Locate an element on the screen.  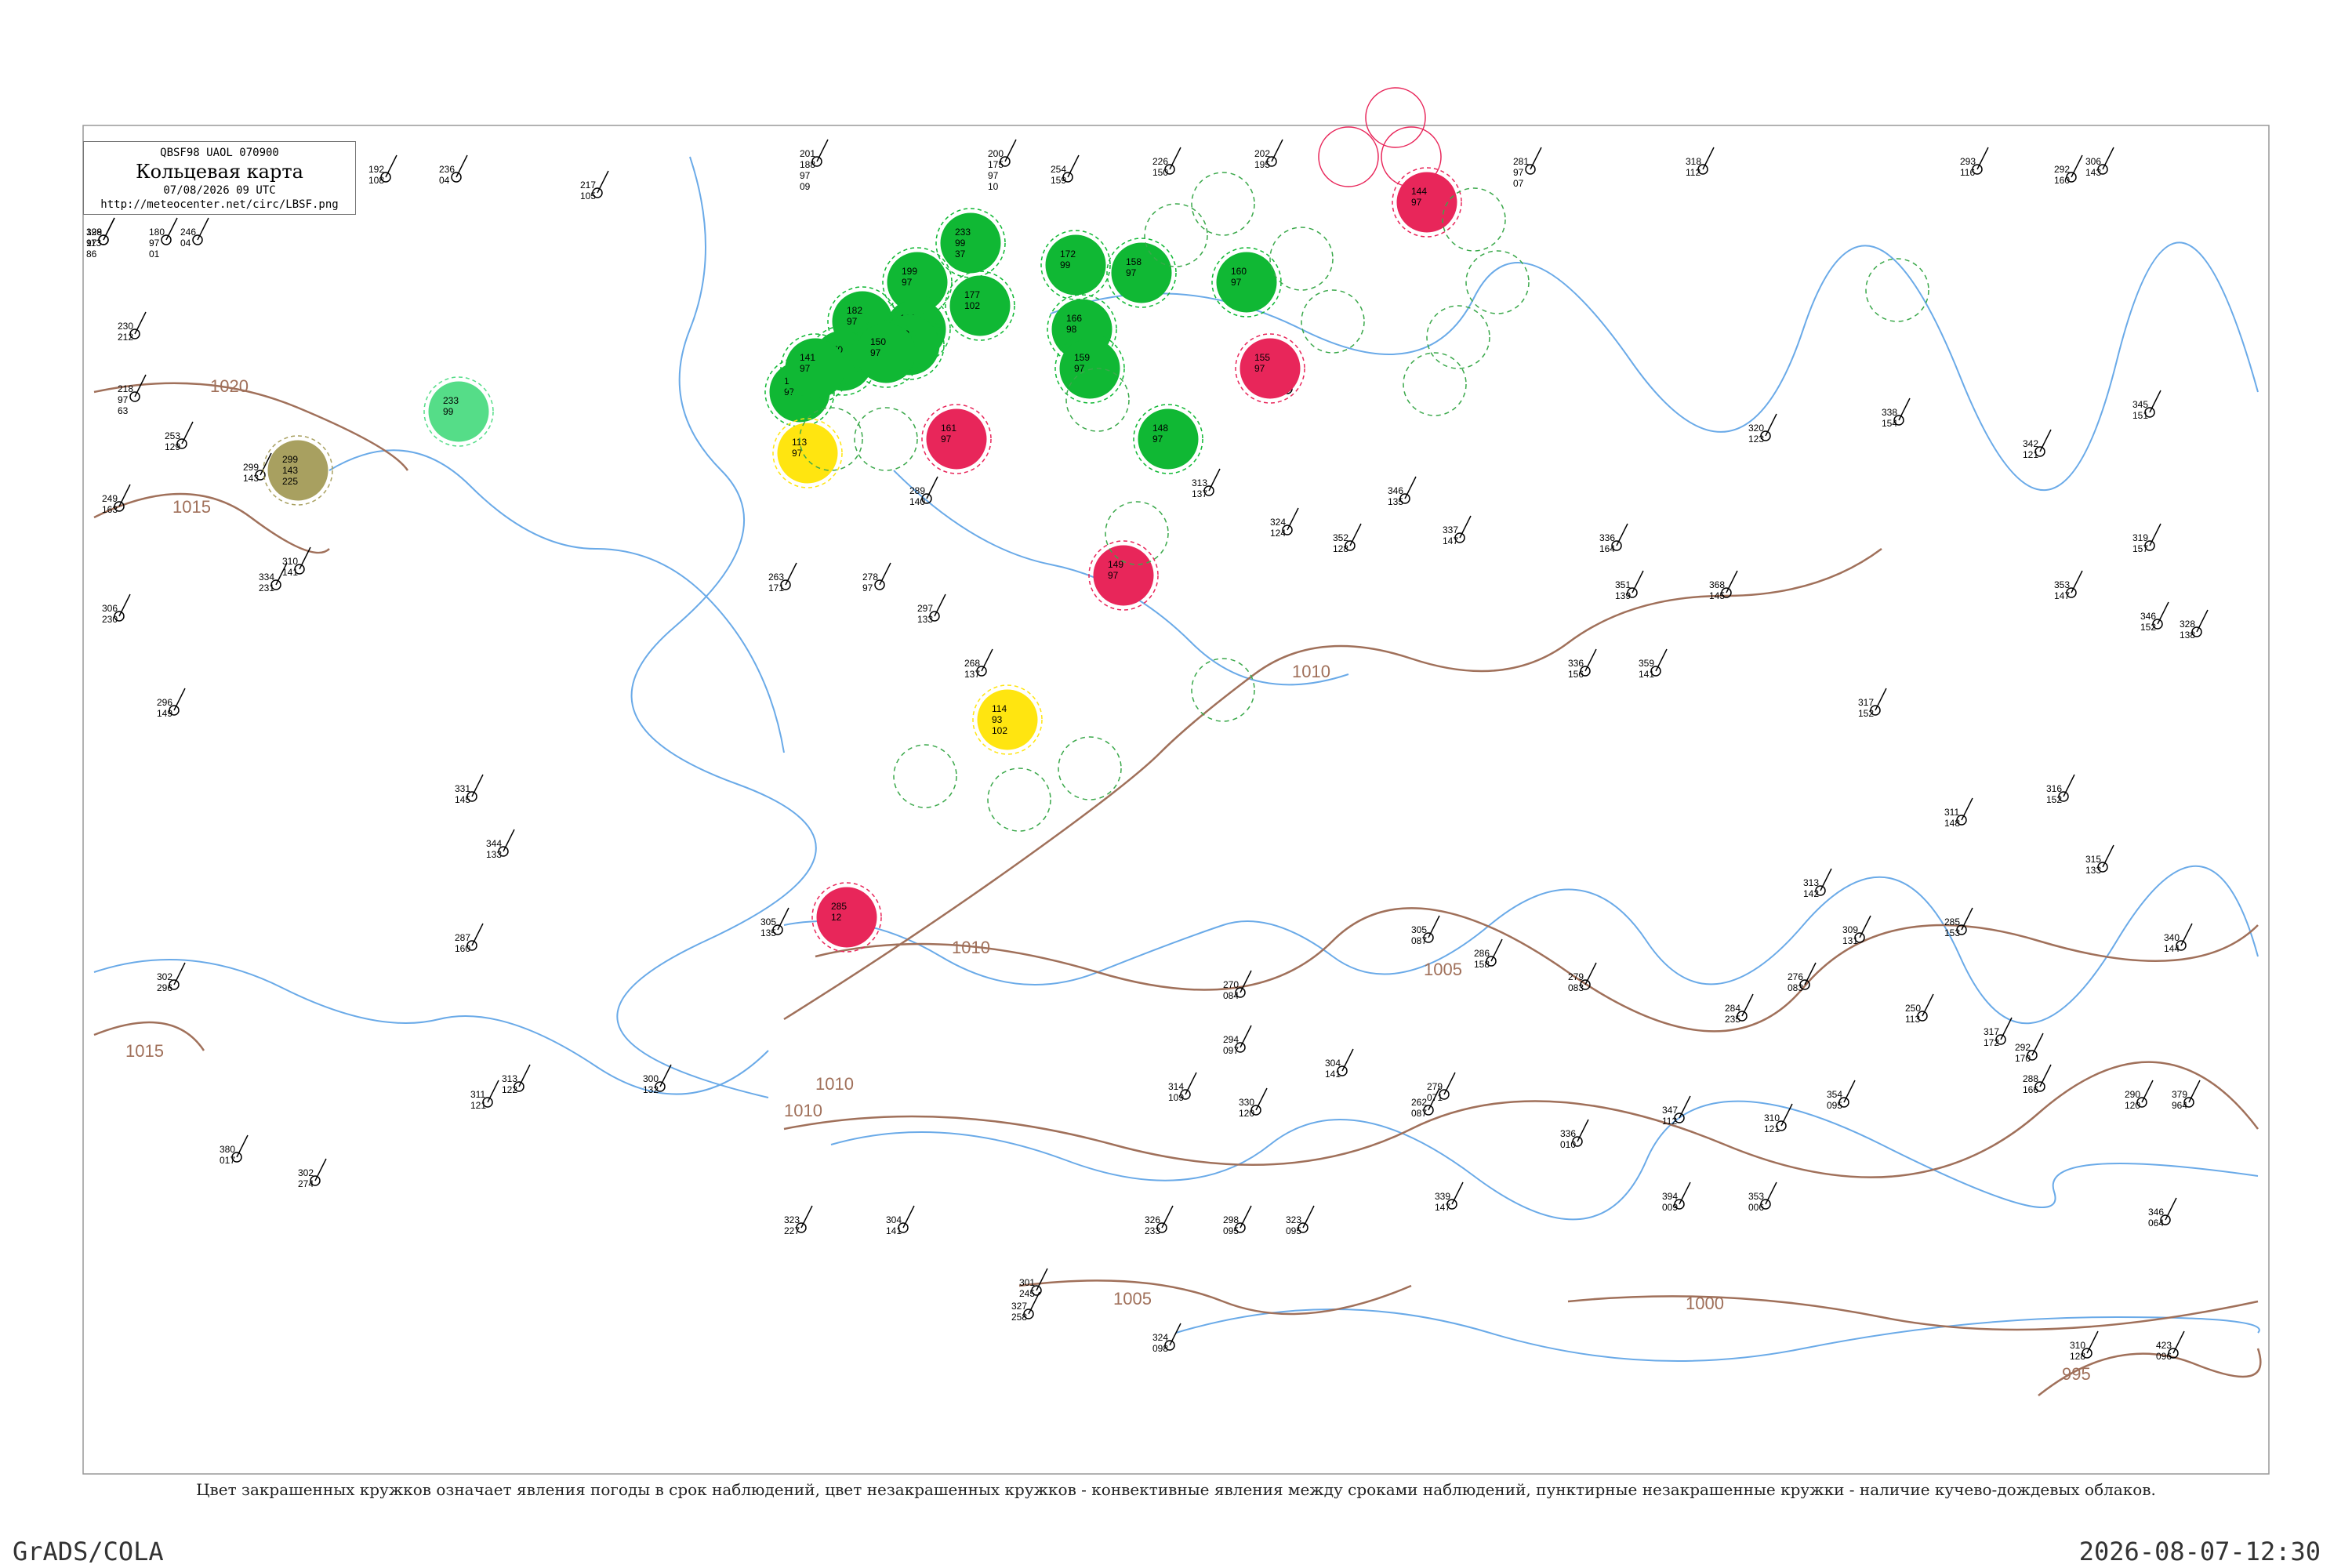
isobar-label: 1000 is located at coordinates (1705, 1303).